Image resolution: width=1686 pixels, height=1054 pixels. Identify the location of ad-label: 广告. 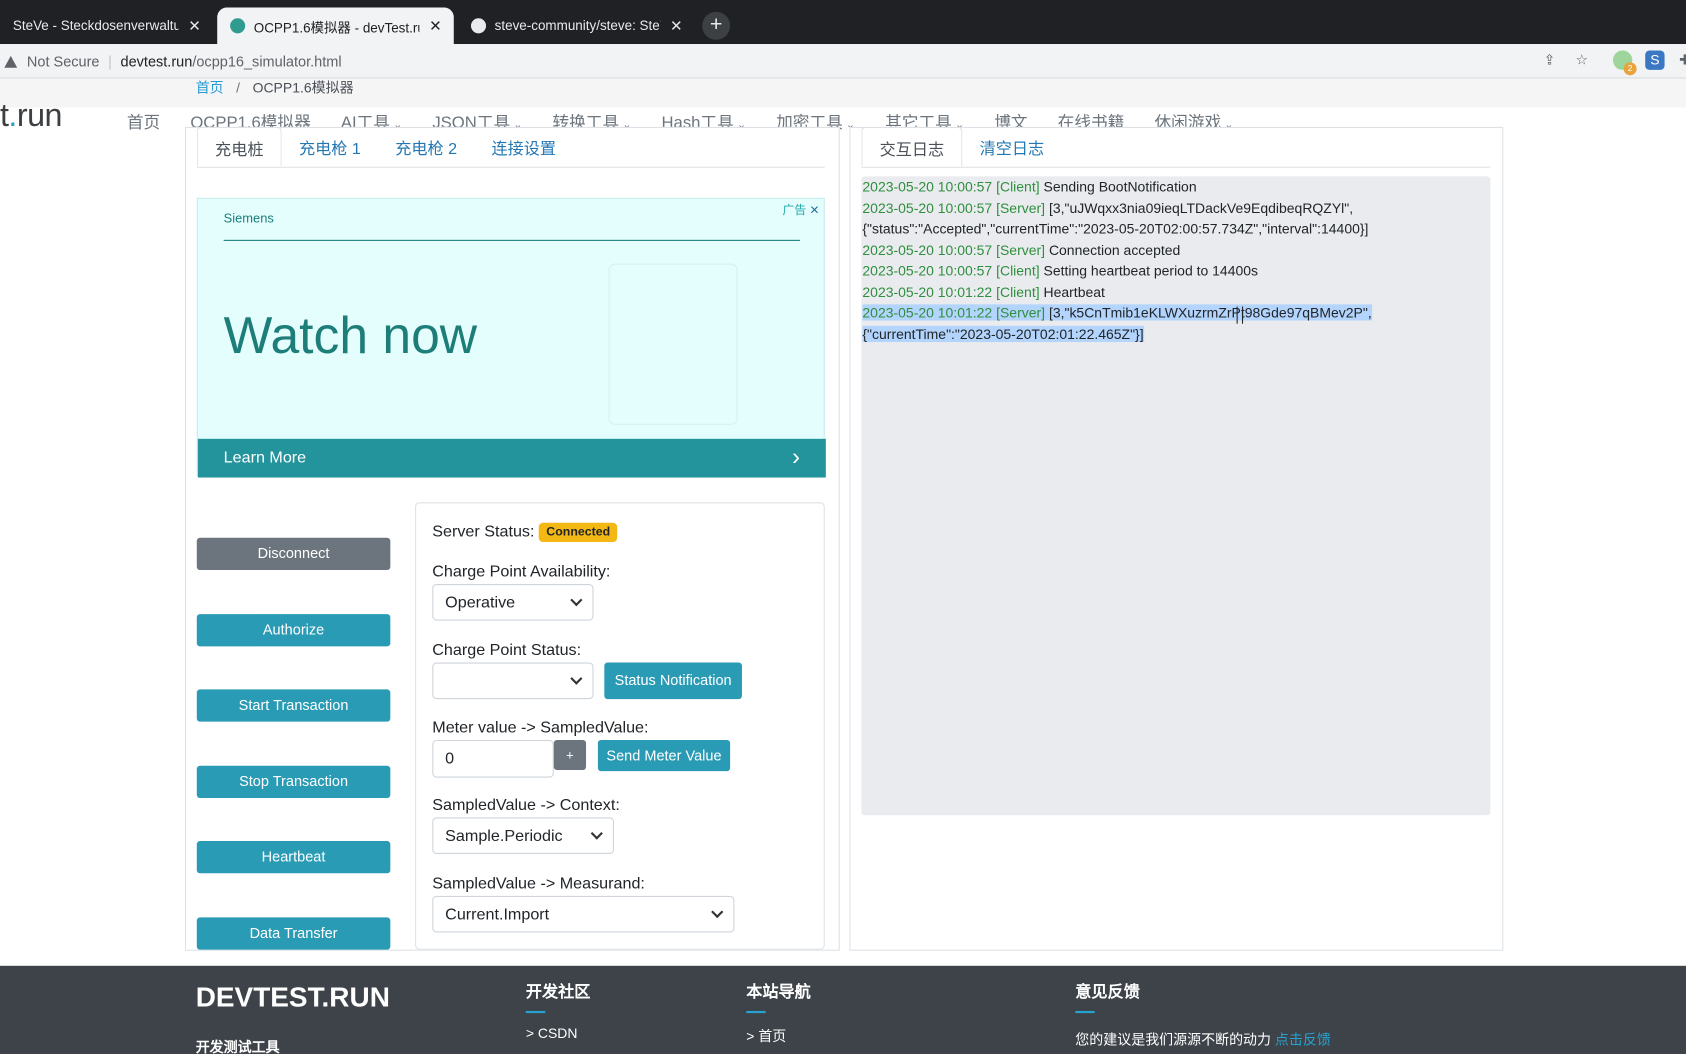
(794, 211).